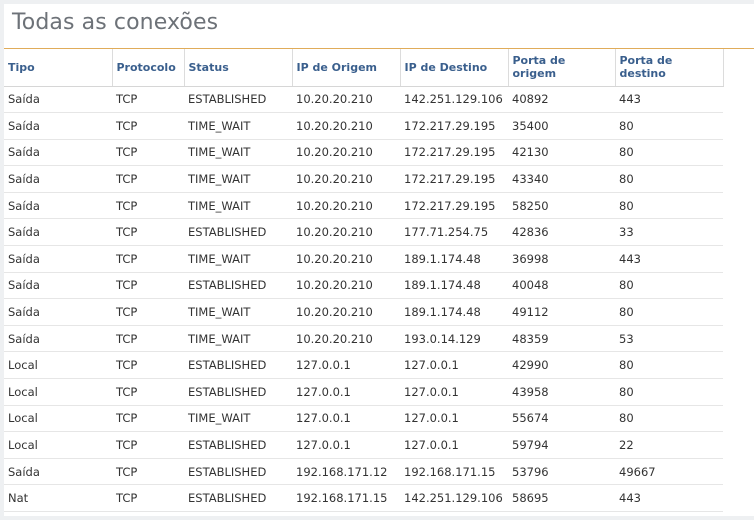  I want to click on cell-porta-origem: 53796, so click(561, 472).